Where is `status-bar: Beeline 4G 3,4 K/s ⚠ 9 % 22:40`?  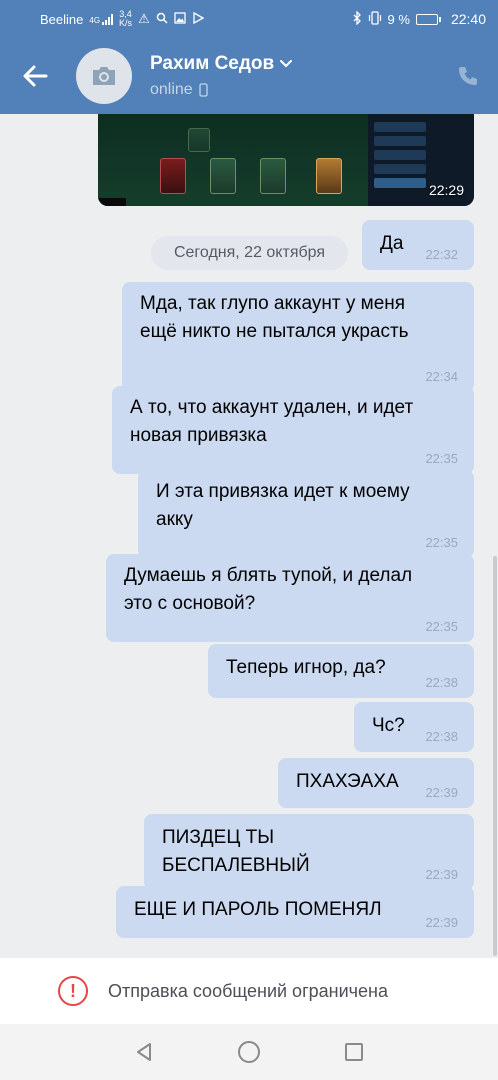 status-bar: Beeline 4G 3,4 K/s ⚠ 9 % 22:40 is located at coordinates (249, 19).